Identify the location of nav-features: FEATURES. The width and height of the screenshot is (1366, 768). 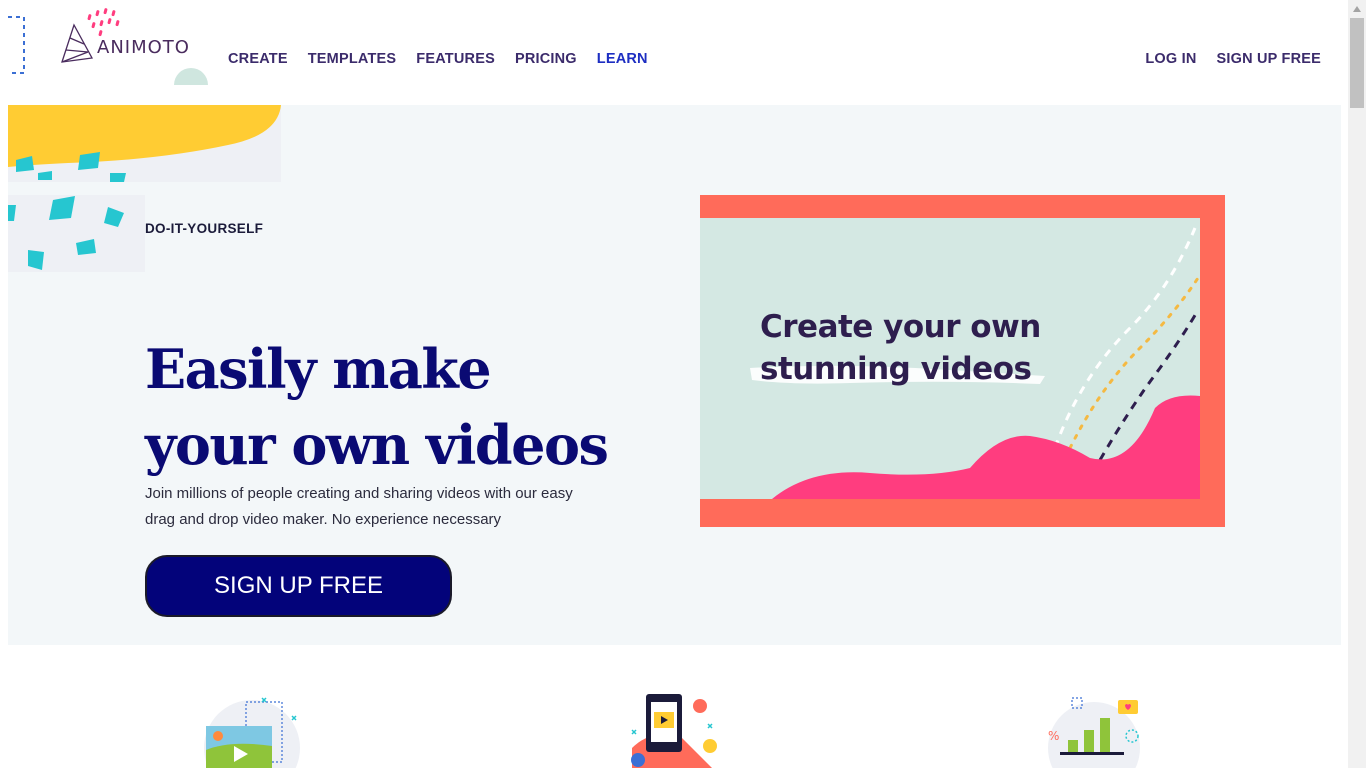
(455, 59).